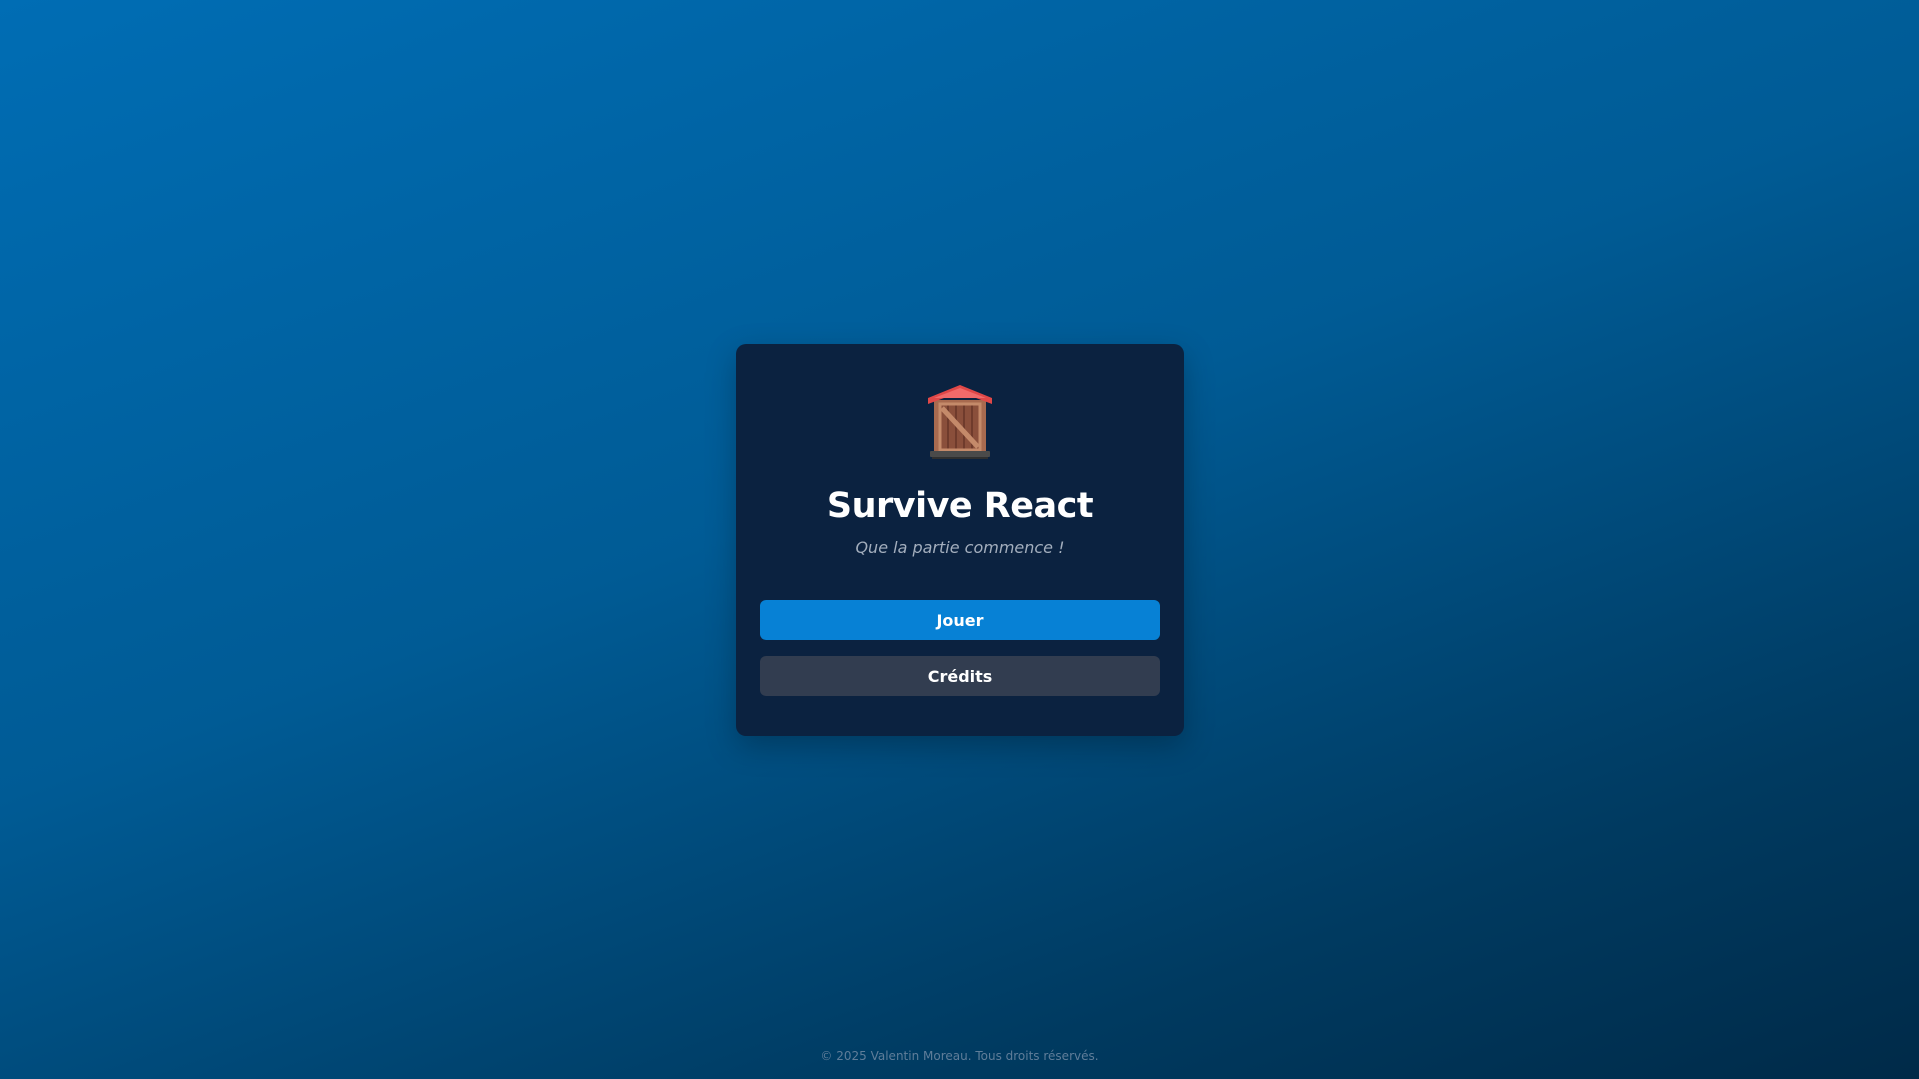 This screenshot has width=1919, height=1079. I want to click on hut-icon, so click(960, 422).